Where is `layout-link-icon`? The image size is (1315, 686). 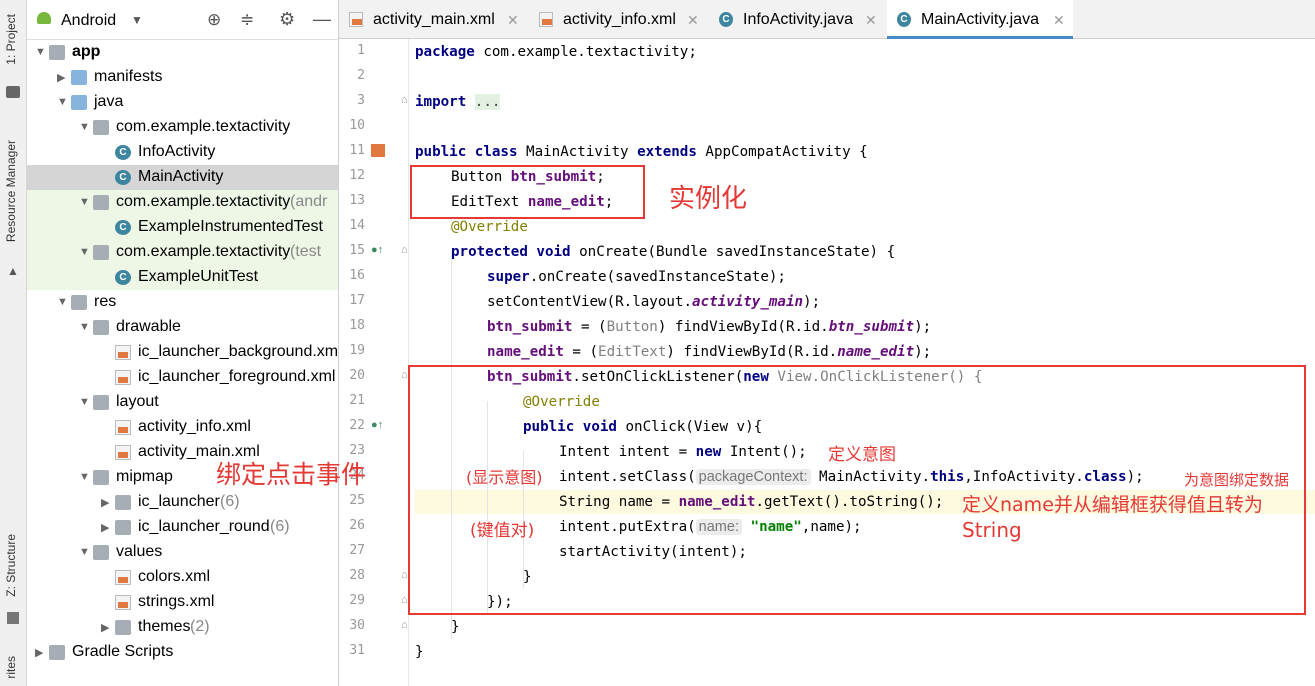 layout-link-icon is located at coordinates (378, 150).